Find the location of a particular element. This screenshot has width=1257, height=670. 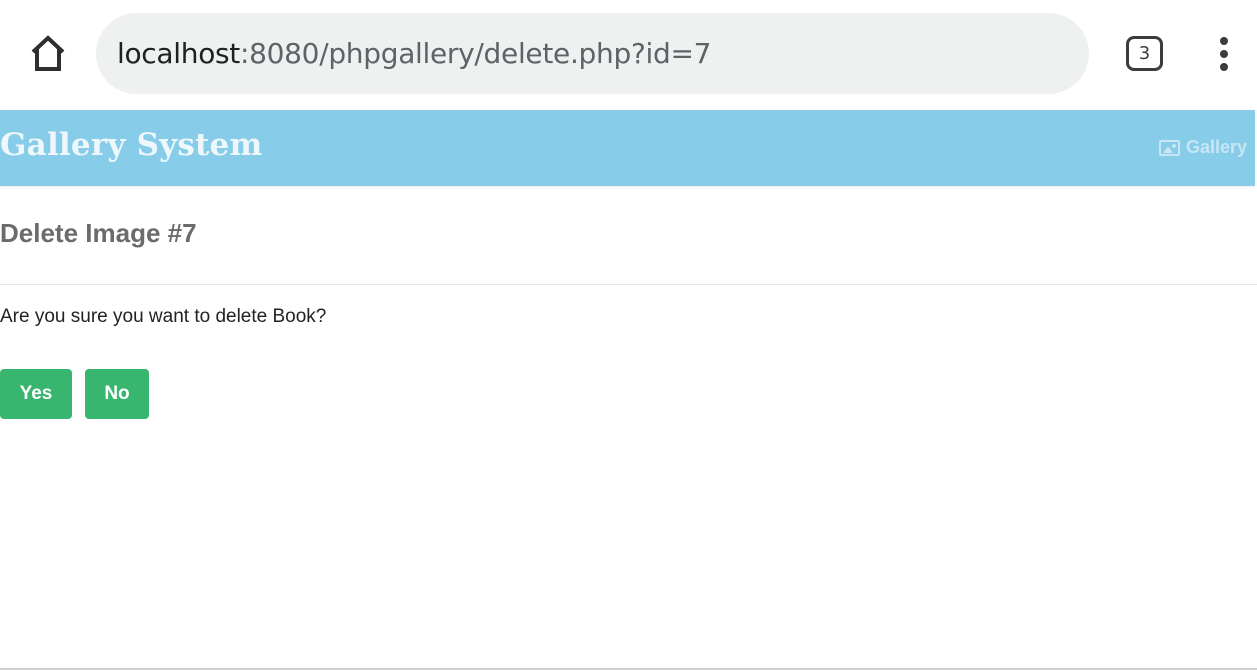

more-vert-icon is located at coordinates (1224, 54).